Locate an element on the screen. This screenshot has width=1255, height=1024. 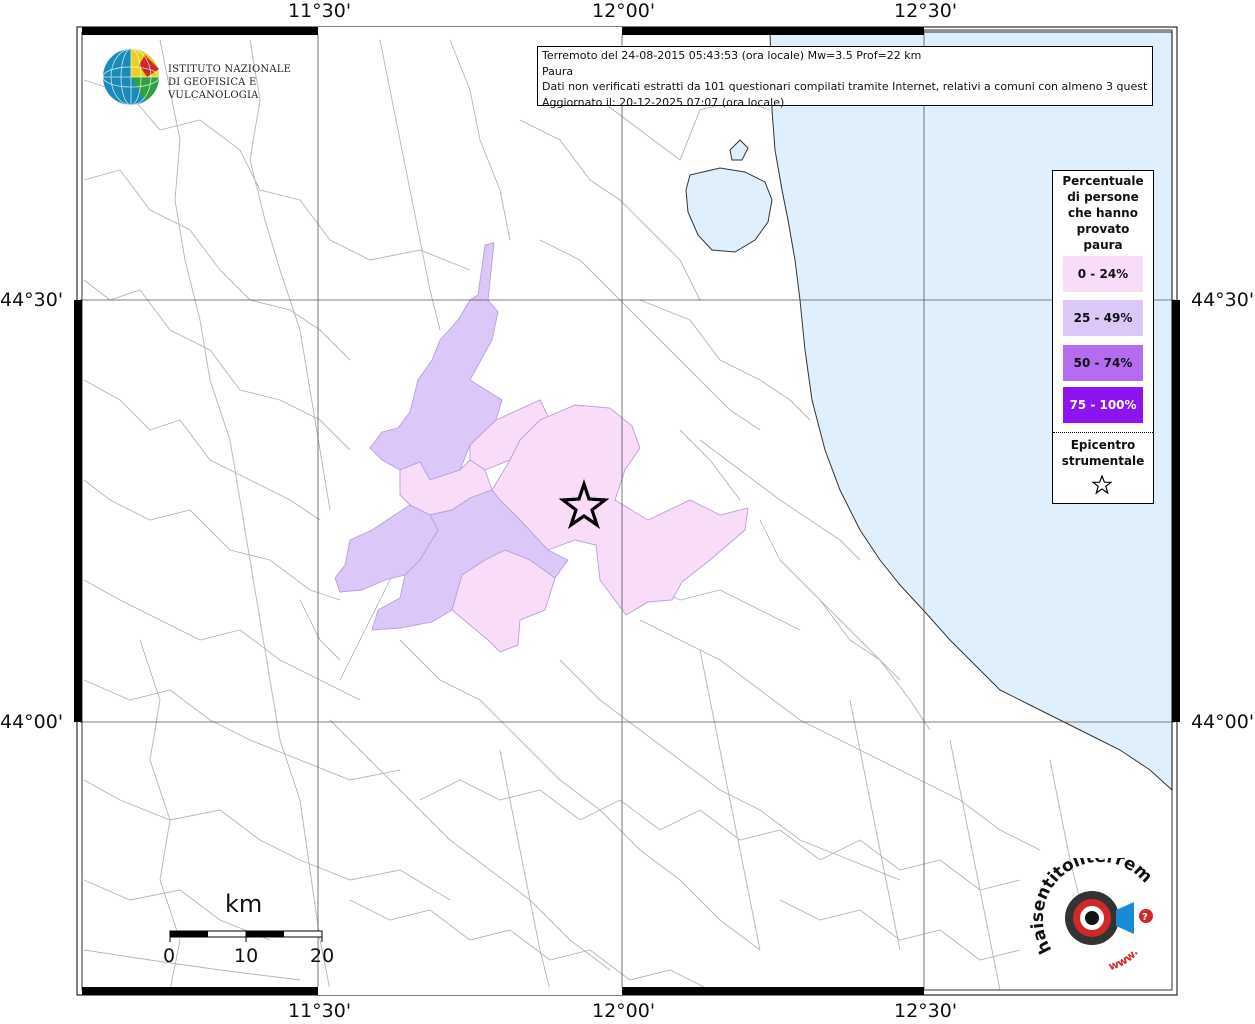
scale-tick-0: 0 is located at coordinates (169, 956).